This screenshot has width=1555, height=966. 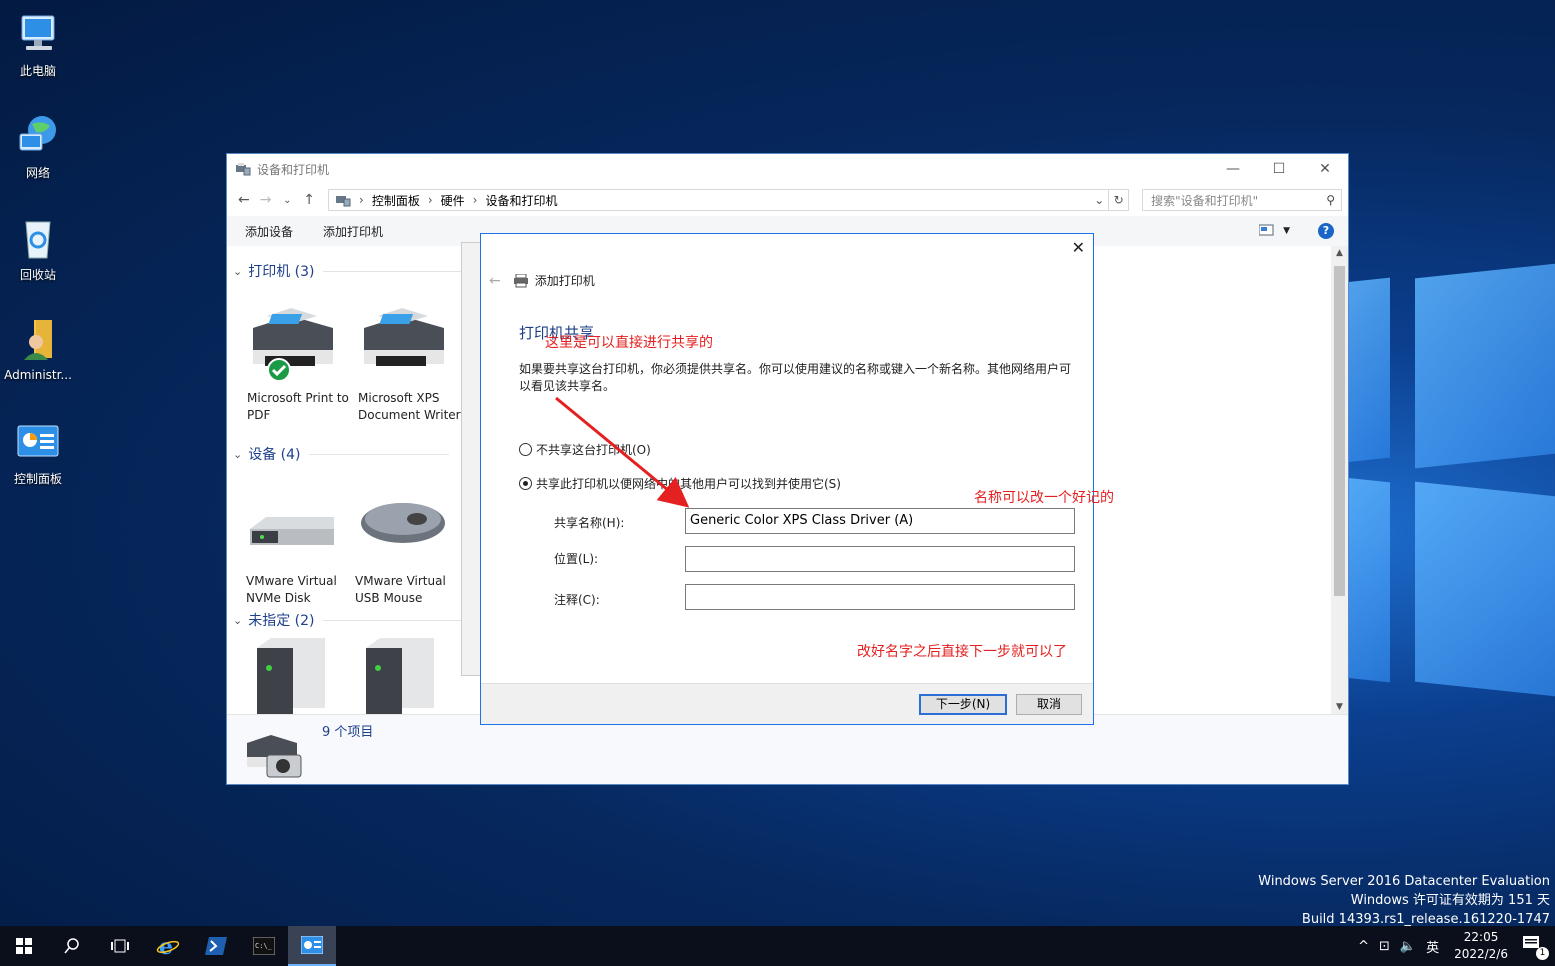 I want to click on taskbar: e C:\_ ^ ⊡ 🔈 英 22:05 2022/2/6 1, so click(x=777, y=946).